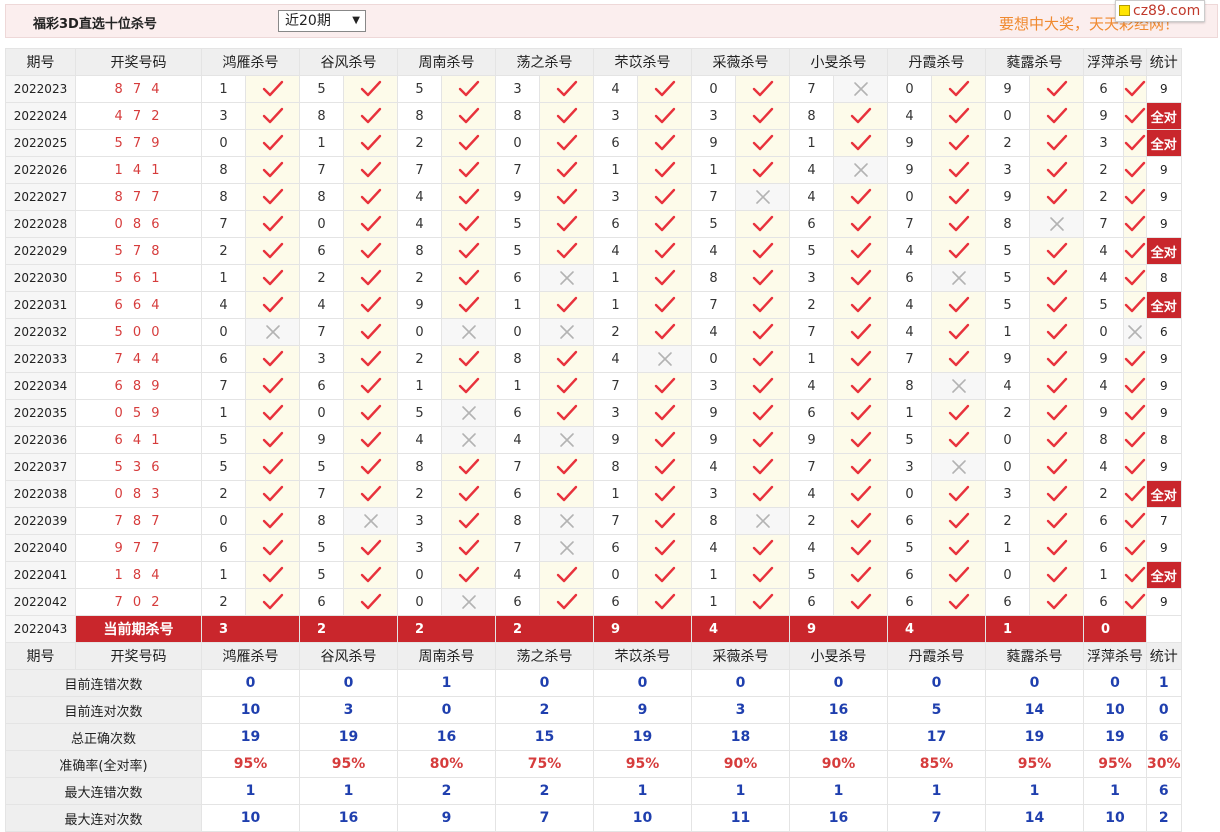 This screenshot has width=1220, height=832. I want to click on issue-id: 2022027, so click(40, 197).